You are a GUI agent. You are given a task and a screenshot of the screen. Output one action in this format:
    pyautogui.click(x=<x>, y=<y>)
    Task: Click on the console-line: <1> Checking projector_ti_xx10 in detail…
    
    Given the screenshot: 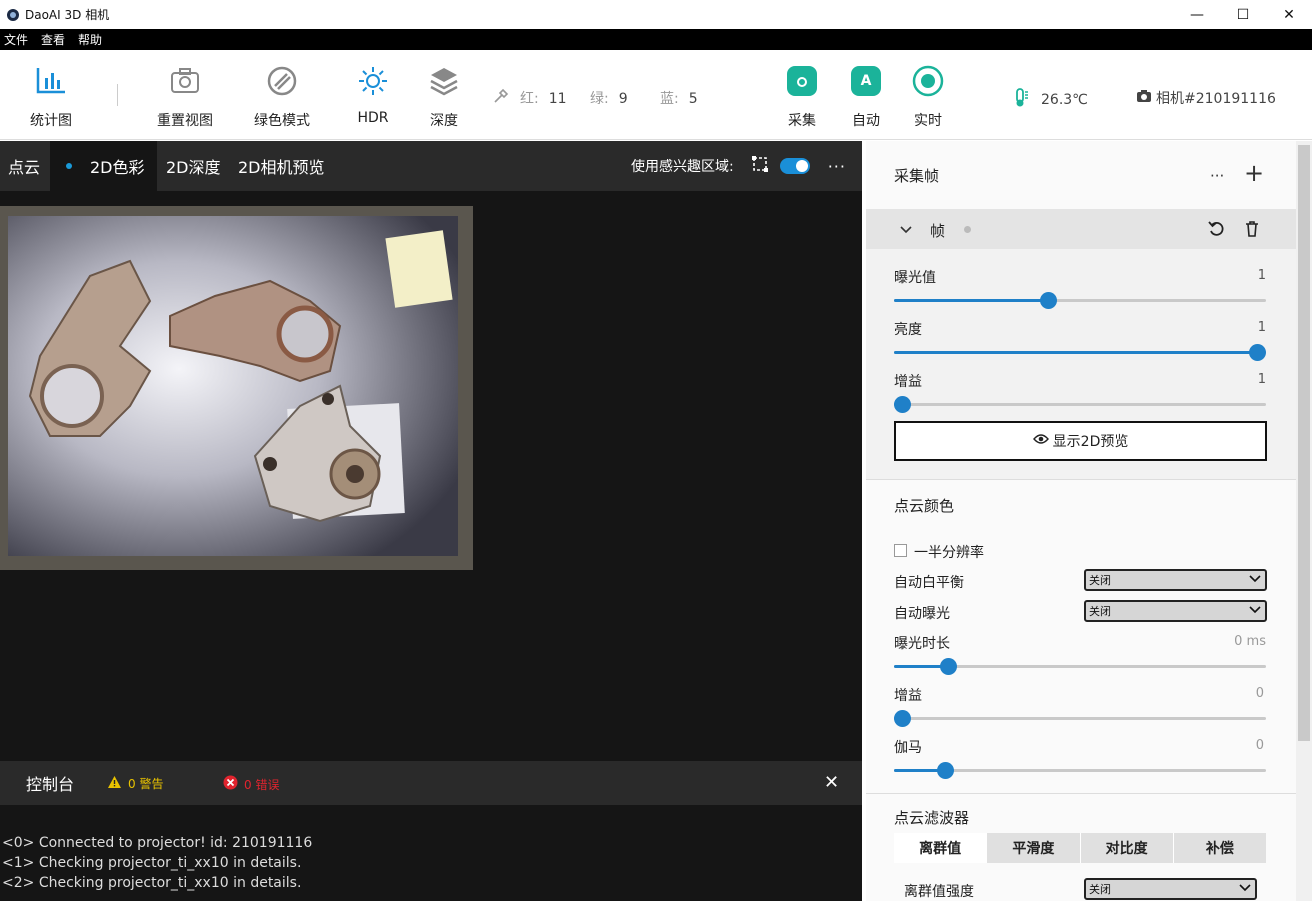 What is the action you would take?
    pyautogui.click(x=152, y=863)
    